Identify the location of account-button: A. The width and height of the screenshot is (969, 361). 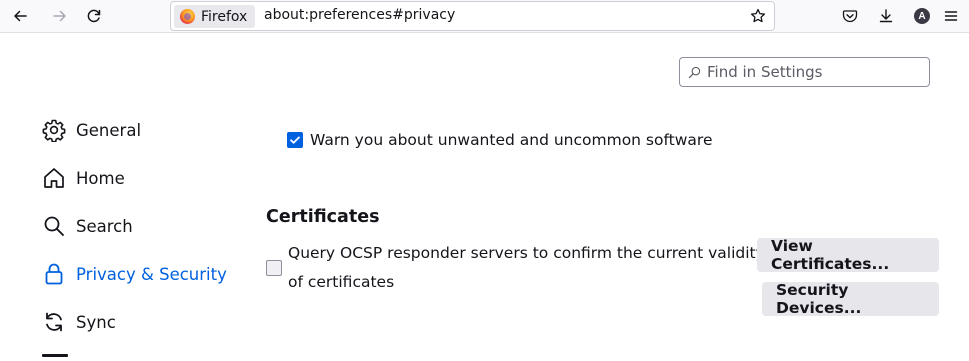
(922, 16).